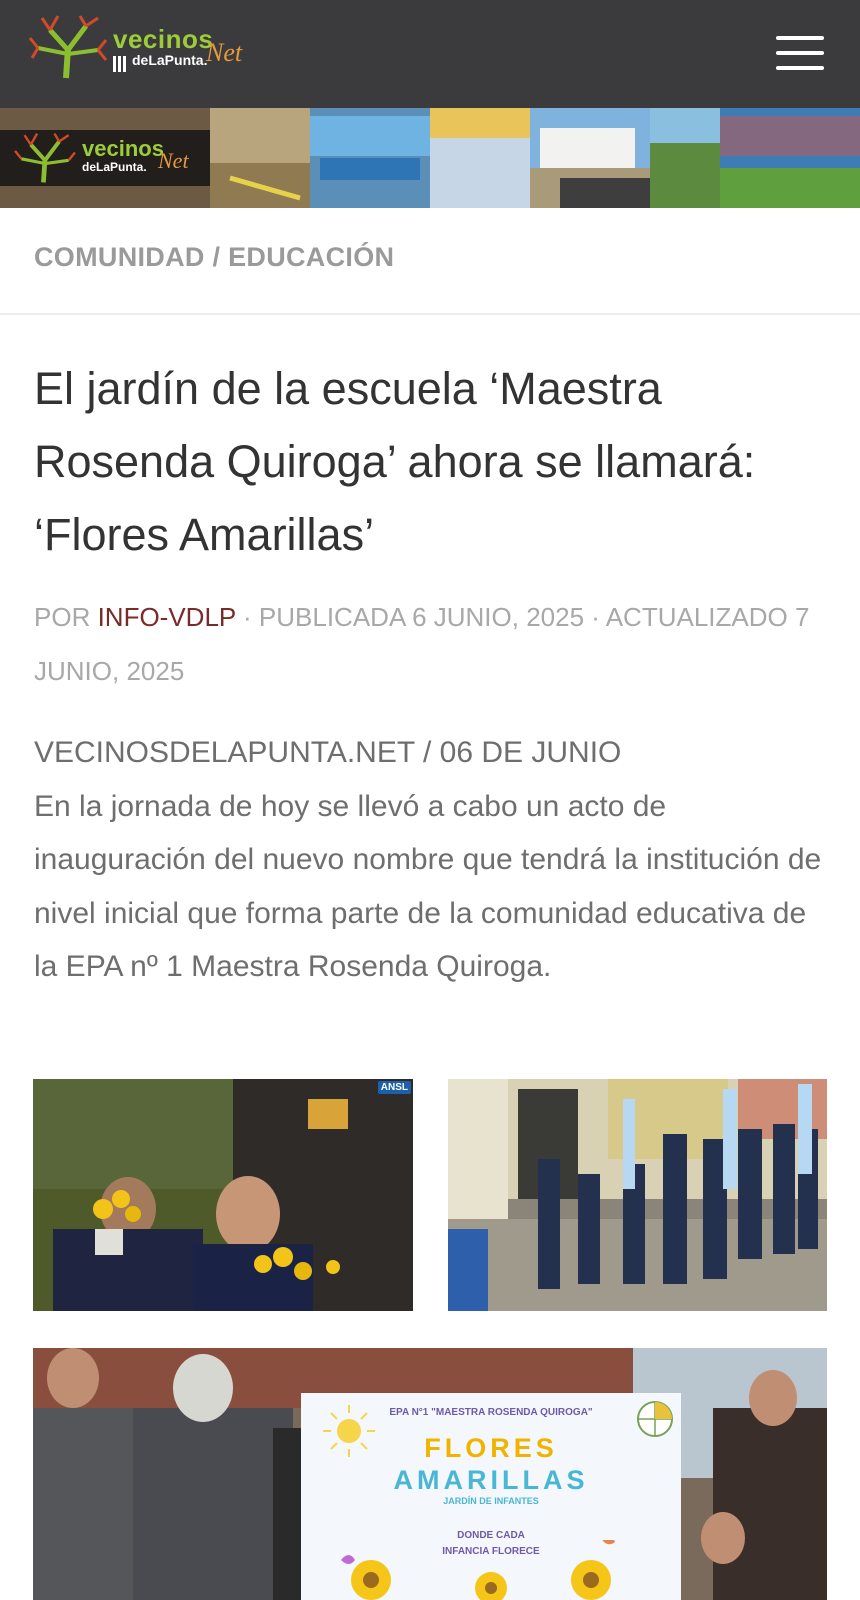 Image resolution: width=860 pixels, height=1600 pixels. What do you see at coordinates (491, 1448) in the screenshot?
I see `sign-title-flores: FLORES` at bounding box center [491, 1448].